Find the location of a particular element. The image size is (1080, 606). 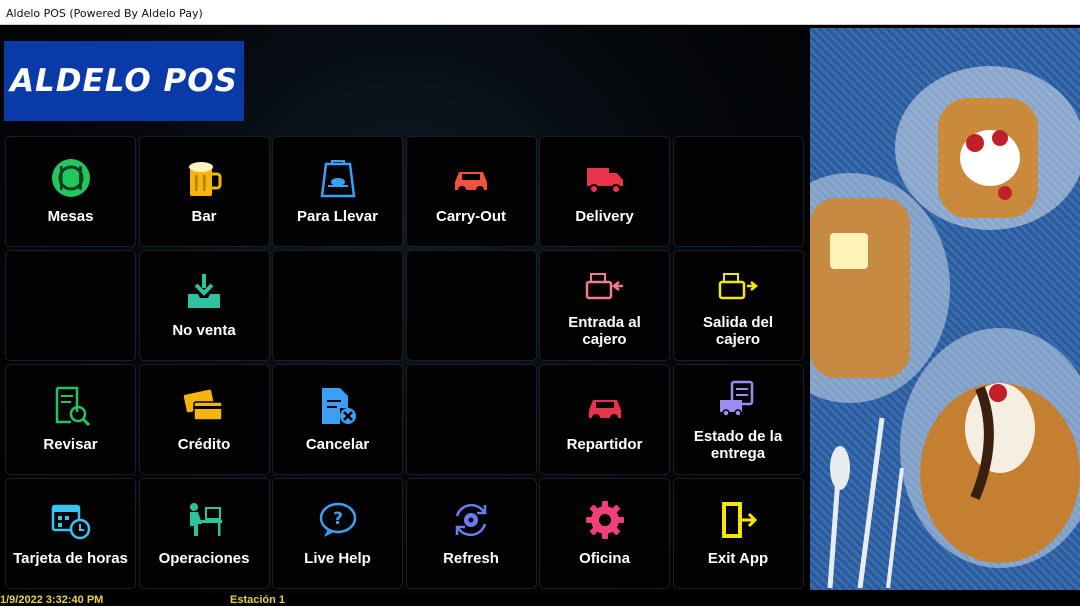

driver-car-icon is located at coordinates (604, 411).